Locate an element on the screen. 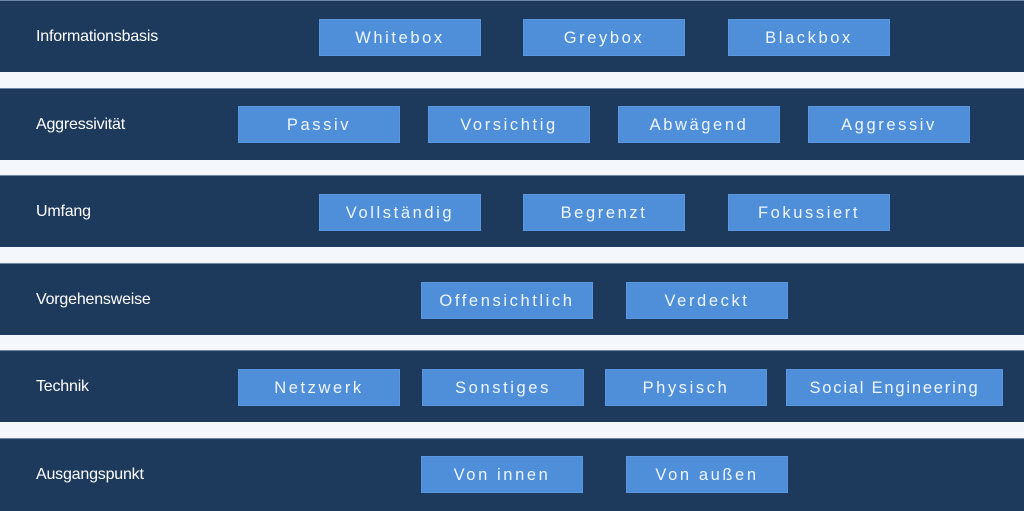 The height and width of the screenshot is (511, 1024). row-label: Aggressivität is located at coordinates (80, 124).